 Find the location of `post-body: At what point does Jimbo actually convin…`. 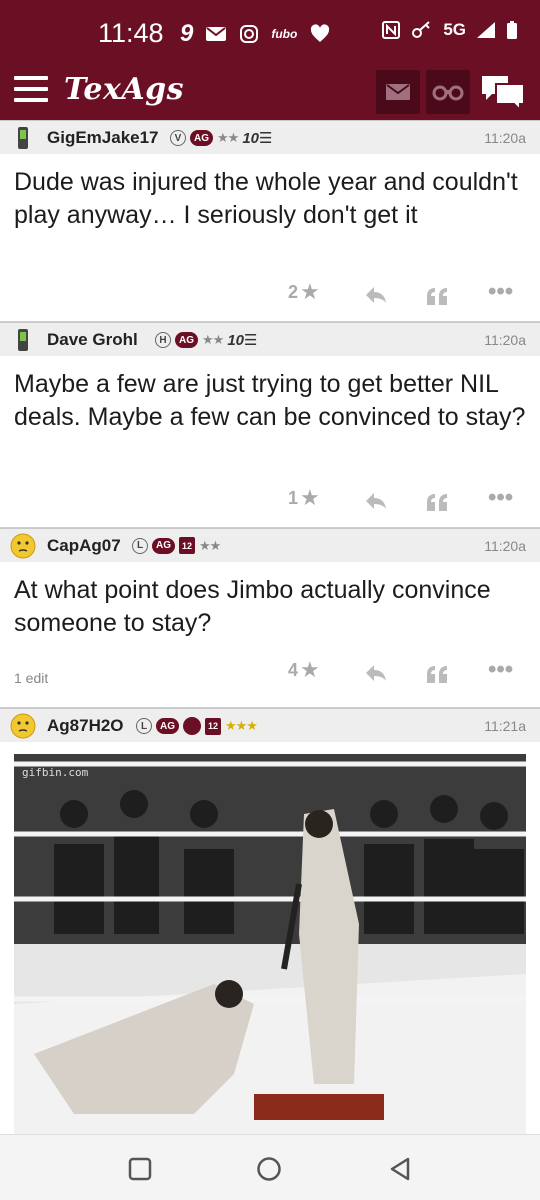

post-body: At what point does Jimbo actually convin… is located at coordinates (252, 606).